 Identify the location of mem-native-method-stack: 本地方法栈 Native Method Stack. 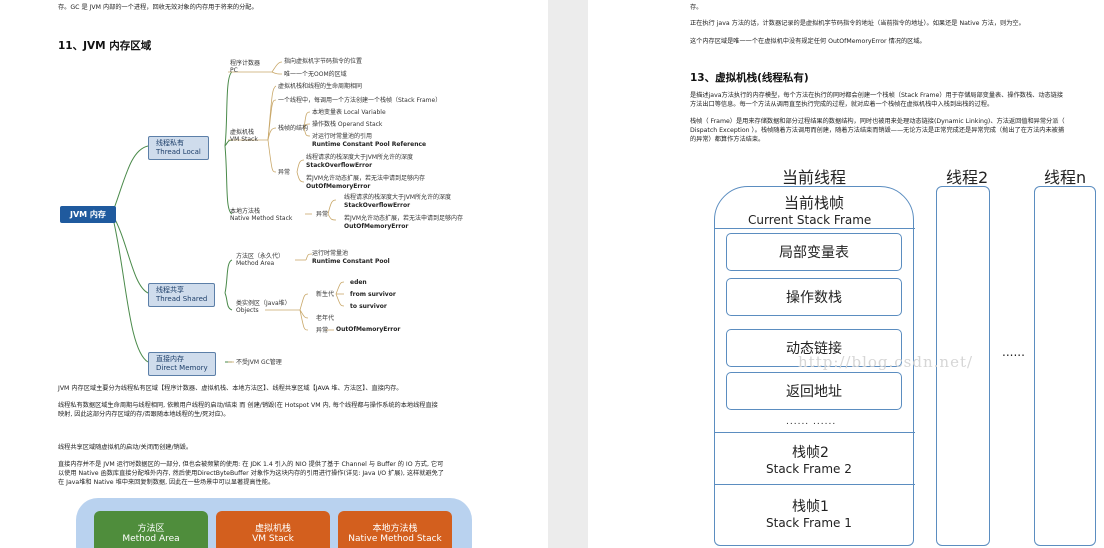
(395, 529).